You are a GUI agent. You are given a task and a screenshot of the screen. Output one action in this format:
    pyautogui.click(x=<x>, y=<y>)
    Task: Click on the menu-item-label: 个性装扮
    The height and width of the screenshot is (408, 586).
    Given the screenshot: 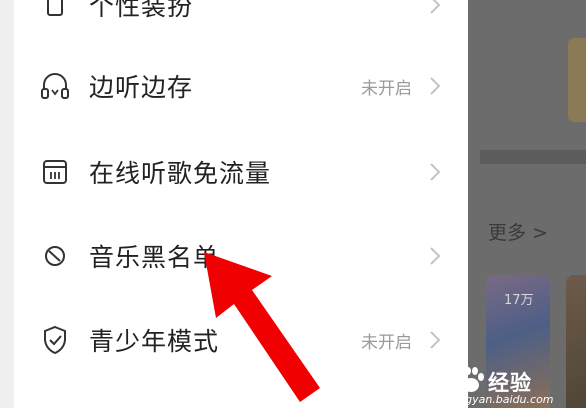 What is the action you would take?
    pyautogui.click(x=141, y=10)
    